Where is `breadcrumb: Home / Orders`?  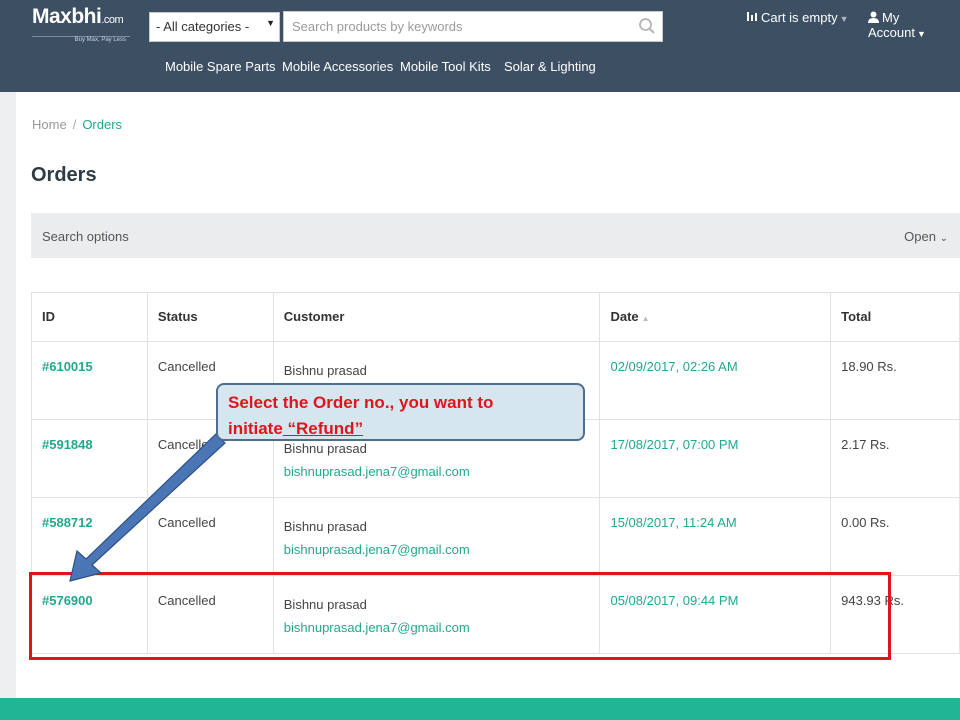 breadcrumb: Home / Orders is located at coordinates (77, 124).